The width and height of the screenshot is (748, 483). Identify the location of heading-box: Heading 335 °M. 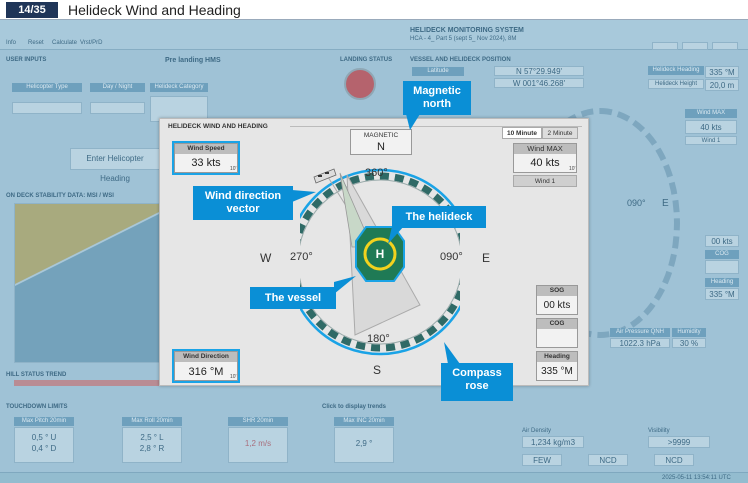
(557, 366).